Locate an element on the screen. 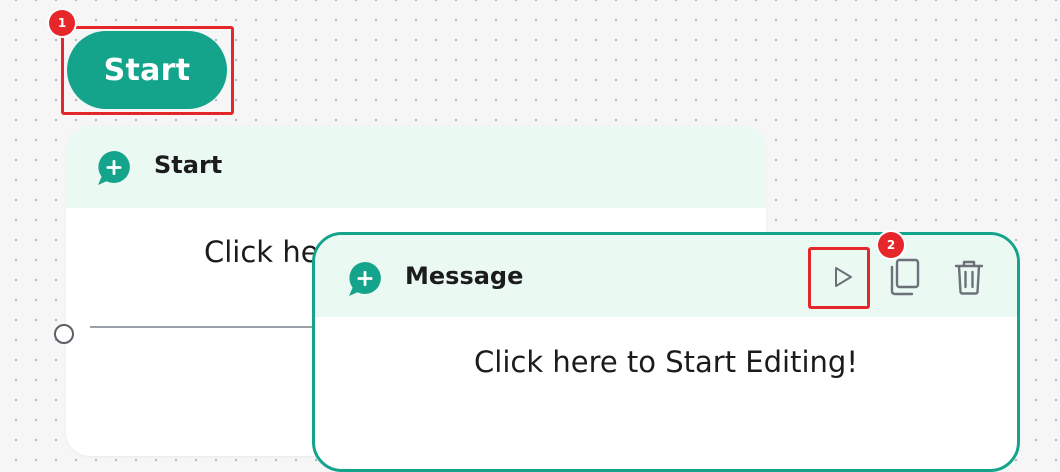  copy-button is located at coordinates (905, 277).